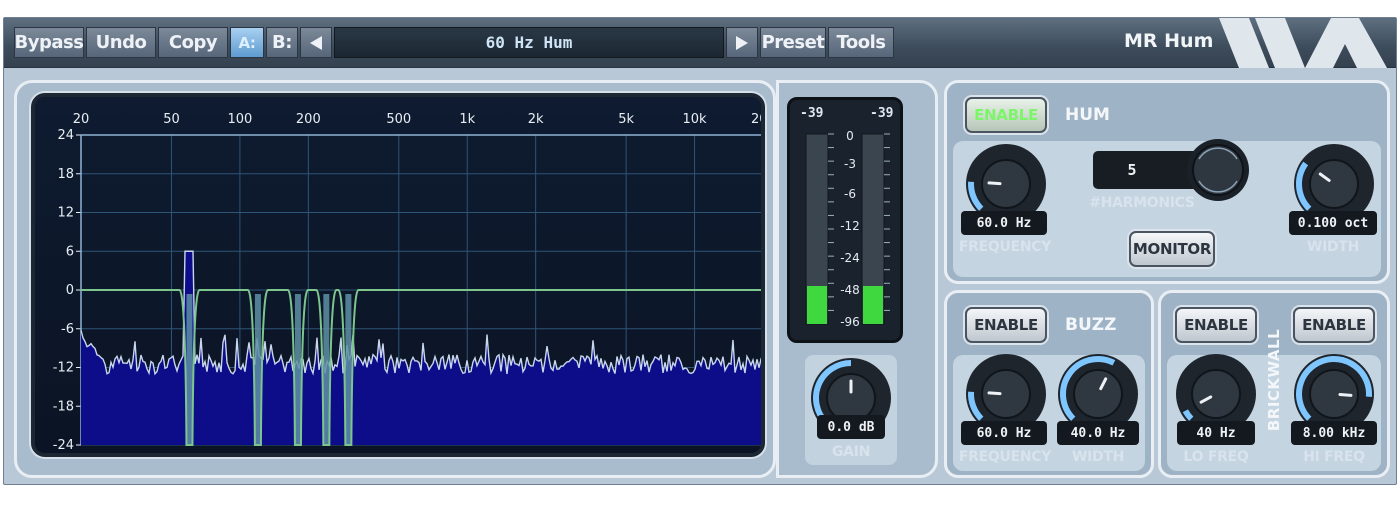 The height and width of the screenshot is (505, 1400). I want to click on db-tick-label: 0, so click(70, 290).